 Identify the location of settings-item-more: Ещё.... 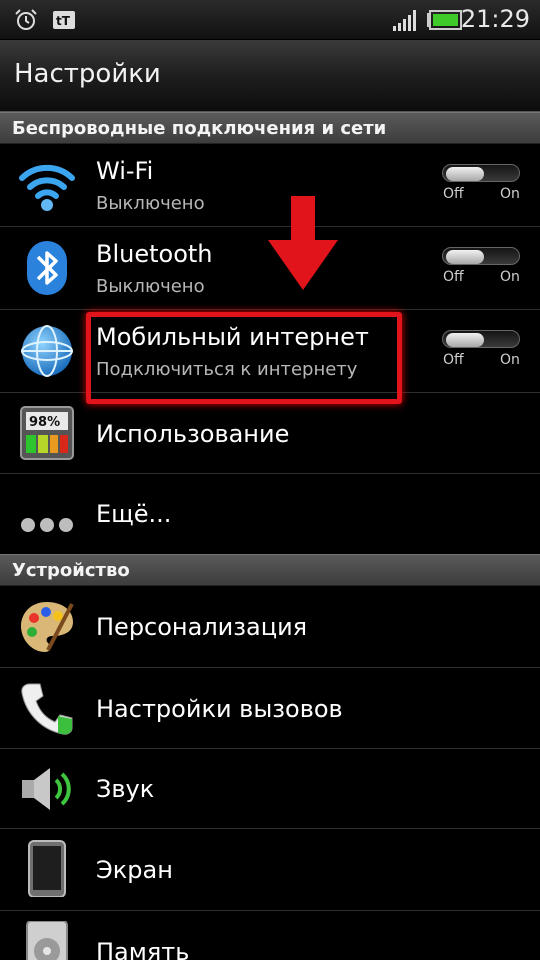
(270, 514).